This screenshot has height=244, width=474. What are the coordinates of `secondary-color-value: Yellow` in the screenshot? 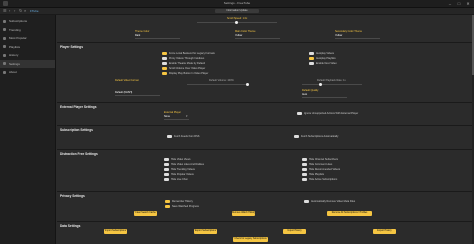 It's located at (338, 35).